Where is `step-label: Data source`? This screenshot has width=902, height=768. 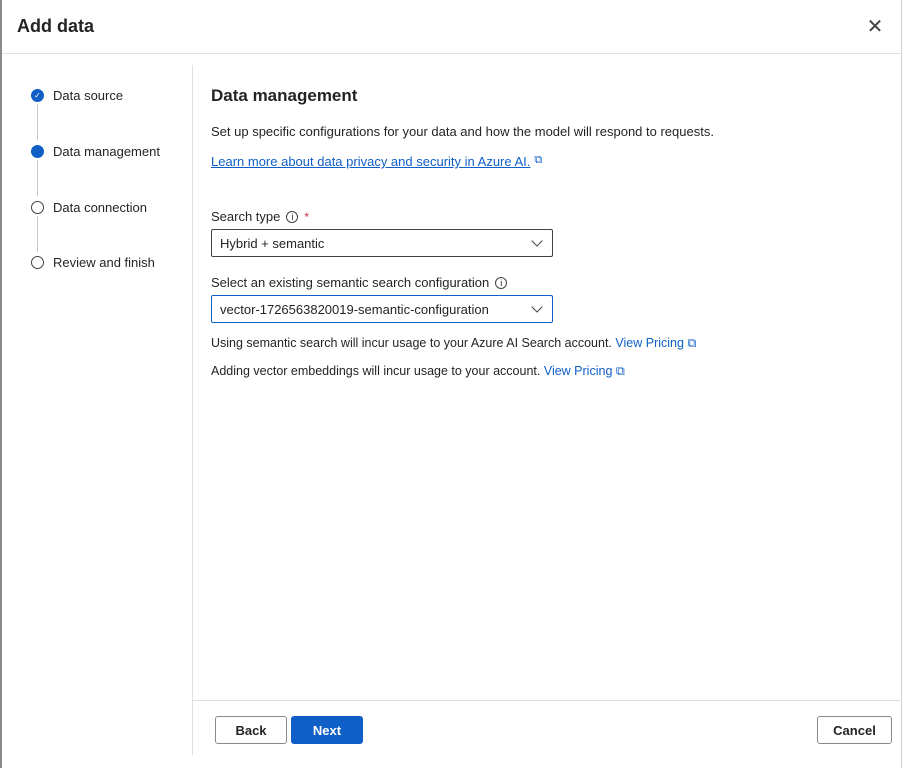
step-label: Data source is located at coordinates (88, 95).